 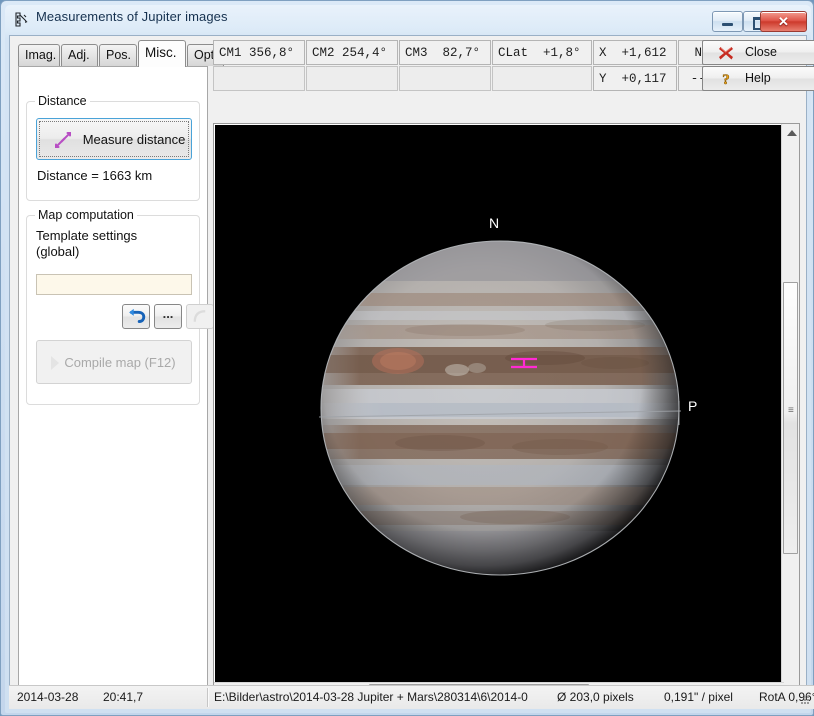 I want to click on preceding-limb-label: P, so click(x=693, y=406).